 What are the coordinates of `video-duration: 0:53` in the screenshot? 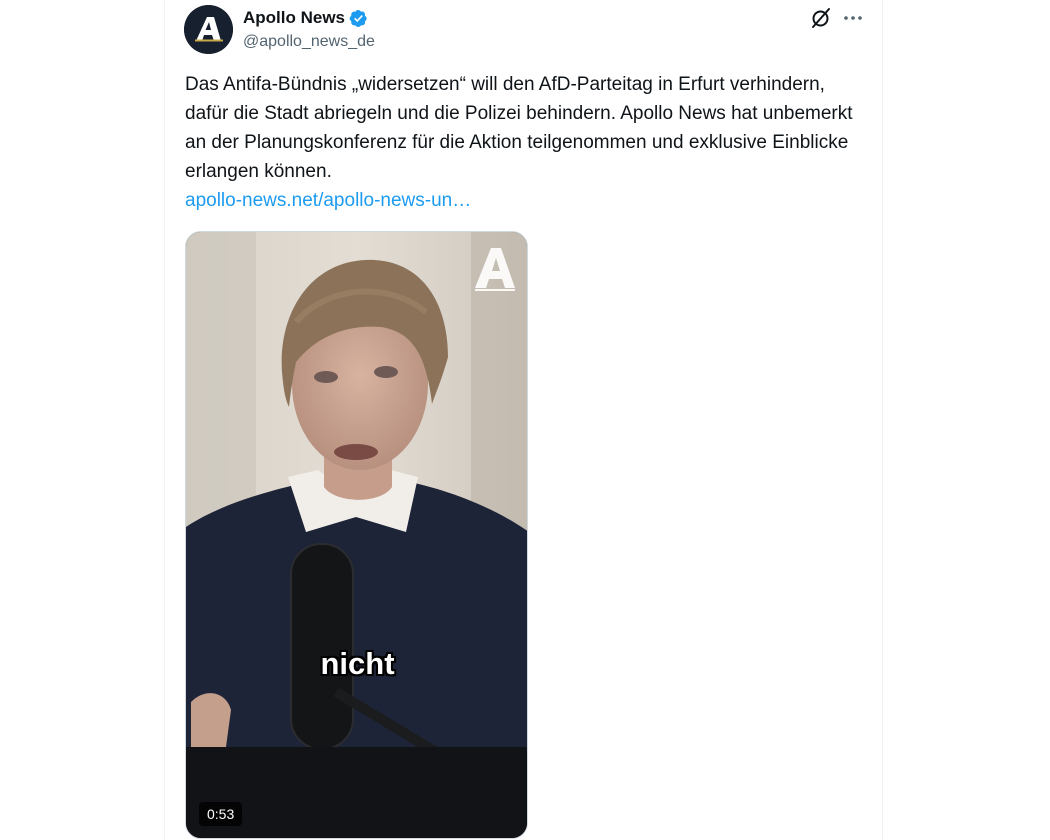 It's located at (221, 814).